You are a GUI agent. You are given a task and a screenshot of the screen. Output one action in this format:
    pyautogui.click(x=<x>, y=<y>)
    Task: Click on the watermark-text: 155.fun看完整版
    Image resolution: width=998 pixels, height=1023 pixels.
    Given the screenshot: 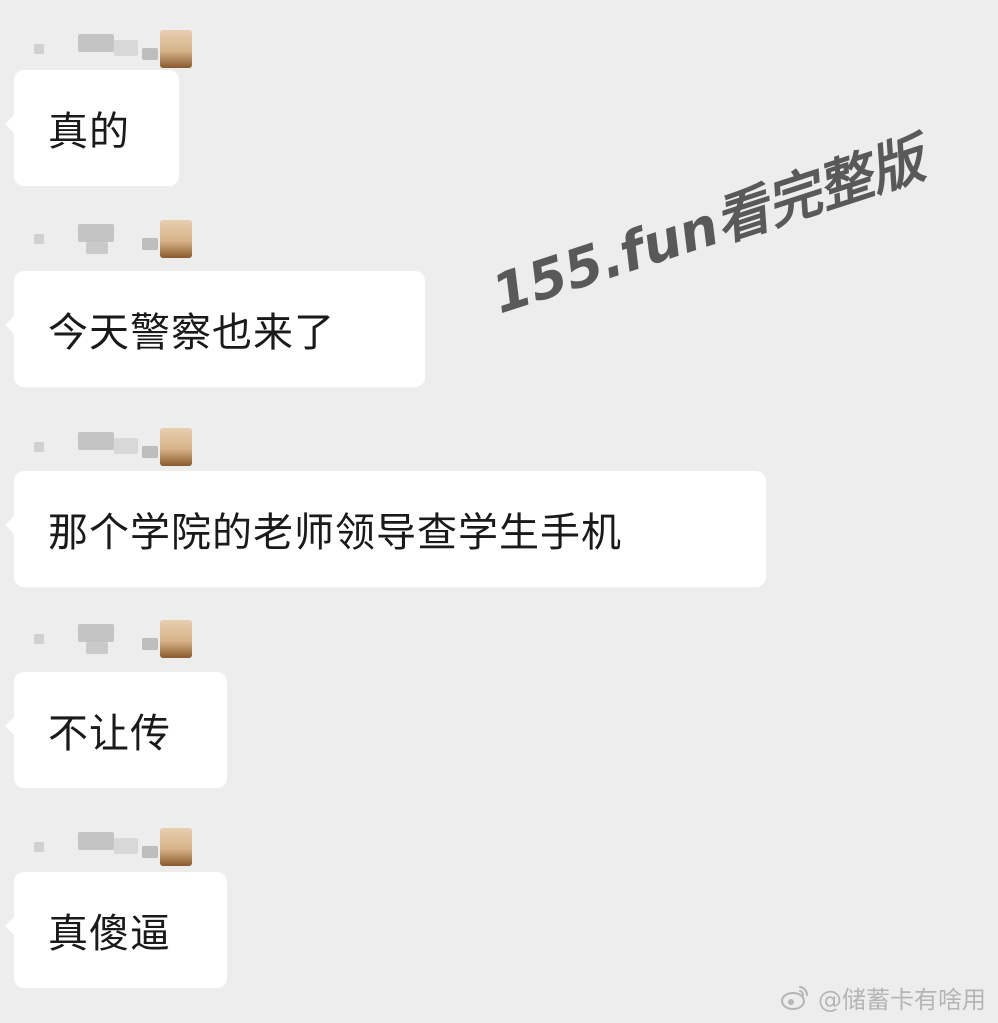 What is the action you would take?
    pyautogui.click(x=708, y=227)
    